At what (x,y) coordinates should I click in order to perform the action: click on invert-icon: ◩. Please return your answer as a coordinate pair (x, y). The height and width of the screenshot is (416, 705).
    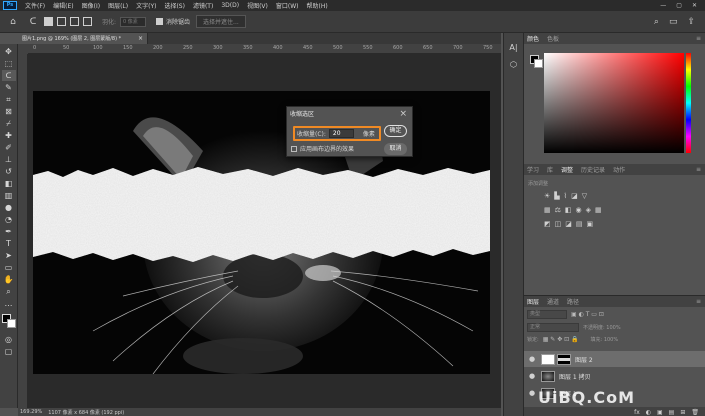
    Looking at the image, I should click on (547, 224).